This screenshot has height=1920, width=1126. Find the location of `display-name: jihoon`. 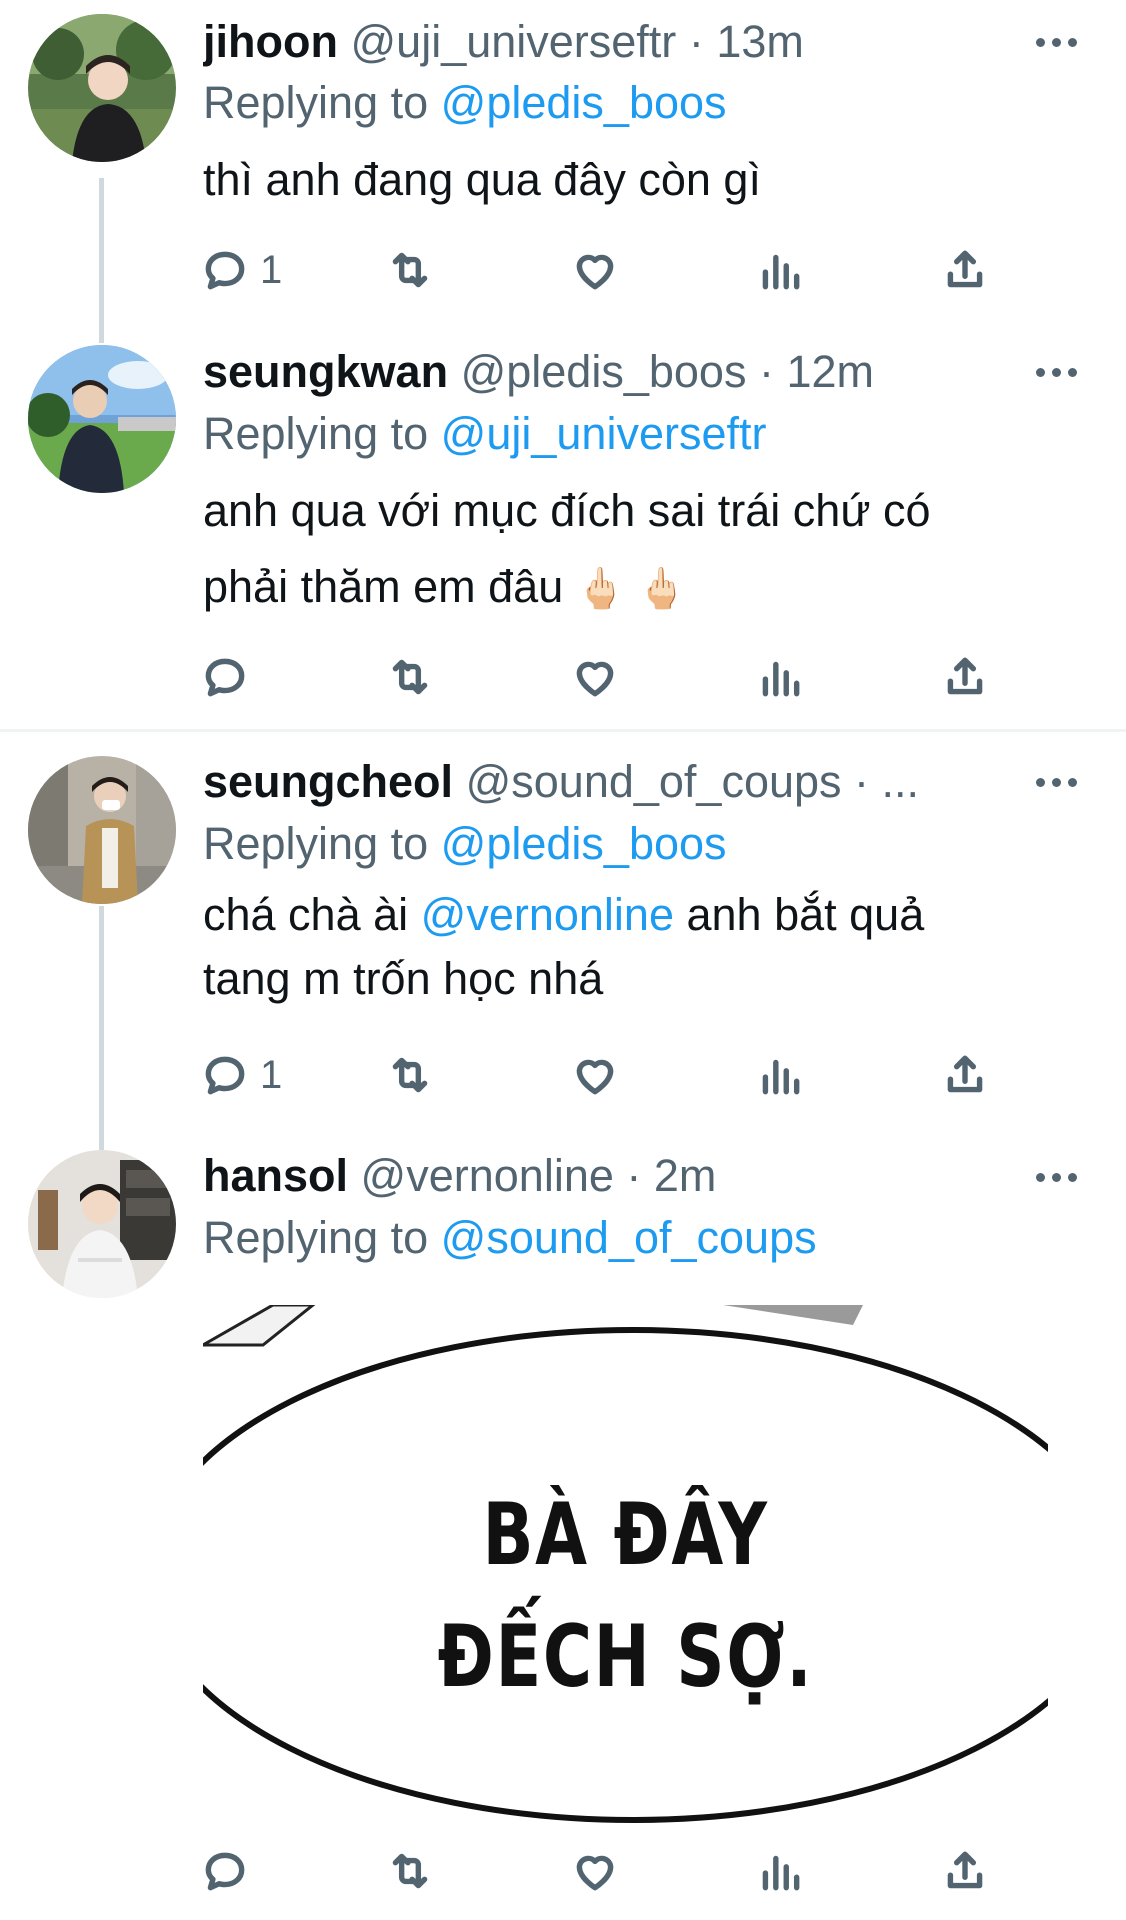

display-name: jihoon is located at coordinates (270, 41).